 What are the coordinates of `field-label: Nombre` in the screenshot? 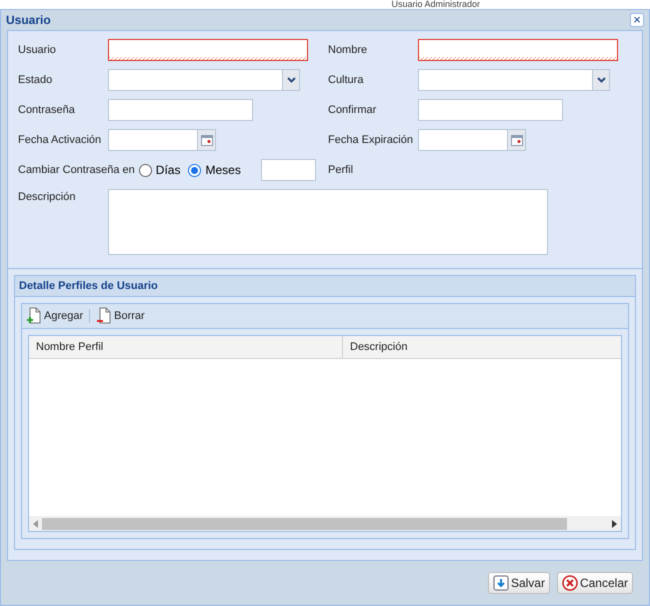 It's located at (348, 50).